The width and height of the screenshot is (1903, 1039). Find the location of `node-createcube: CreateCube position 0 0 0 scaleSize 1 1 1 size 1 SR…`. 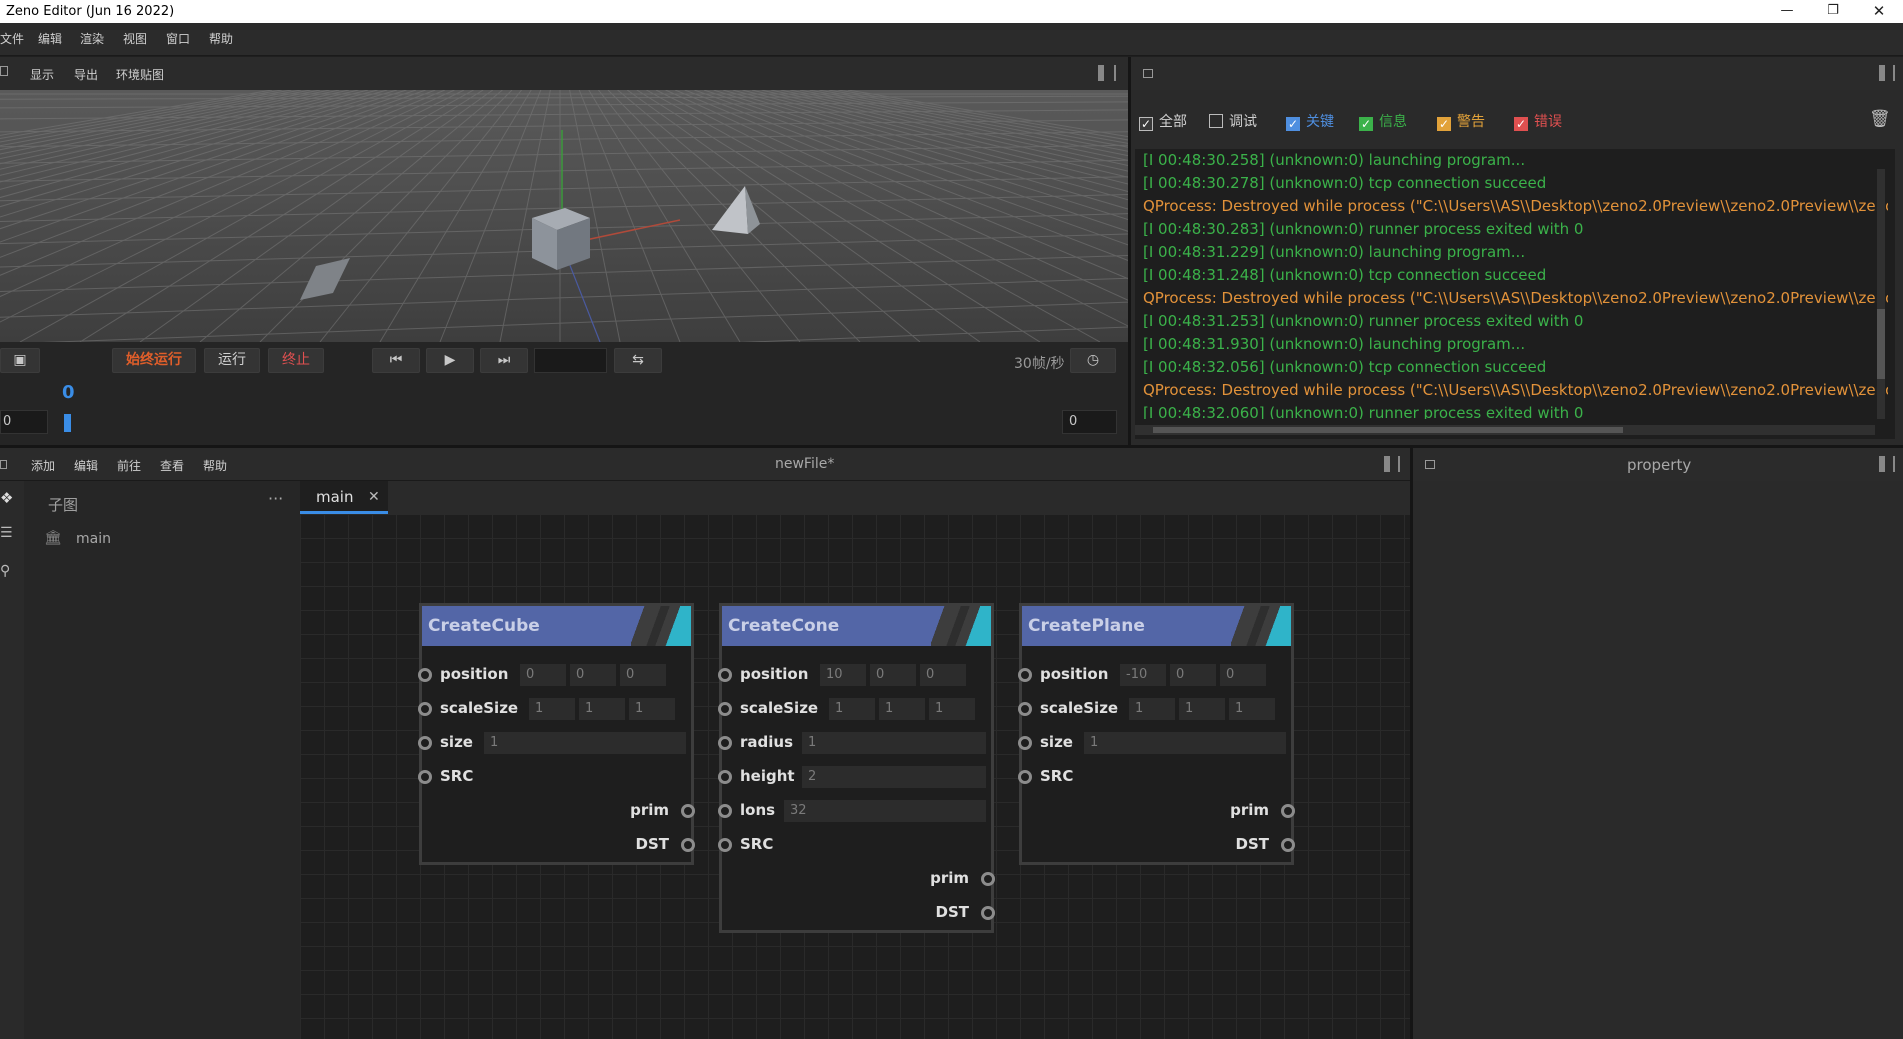

node-createcube: CreateCube position 0 0 0 scaleSize 1 1 1 size 1 SR… is located at coordinates (556, 734).